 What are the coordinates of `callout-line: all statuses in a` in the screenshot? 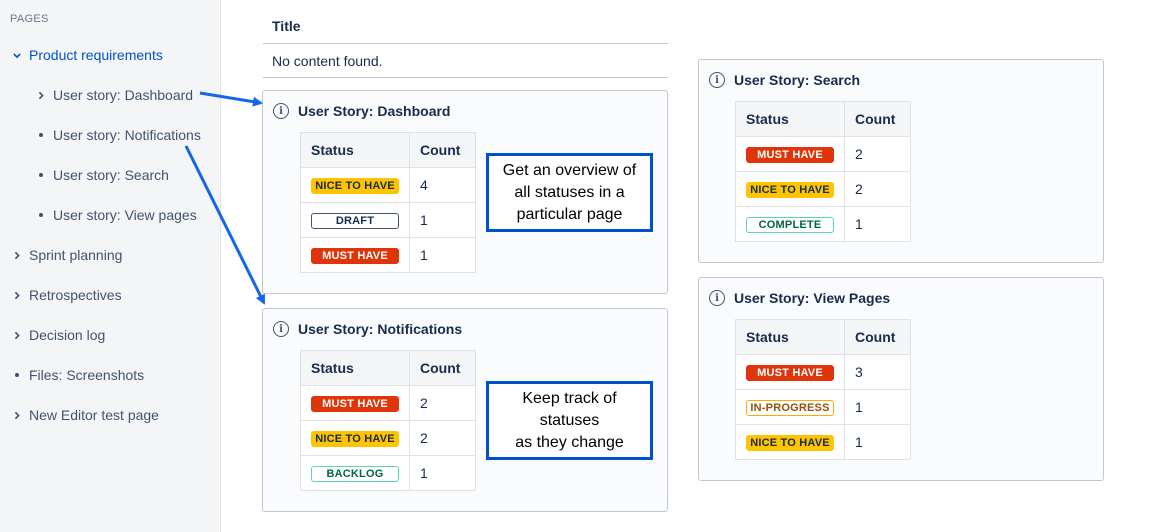 It's located at (569, 192).